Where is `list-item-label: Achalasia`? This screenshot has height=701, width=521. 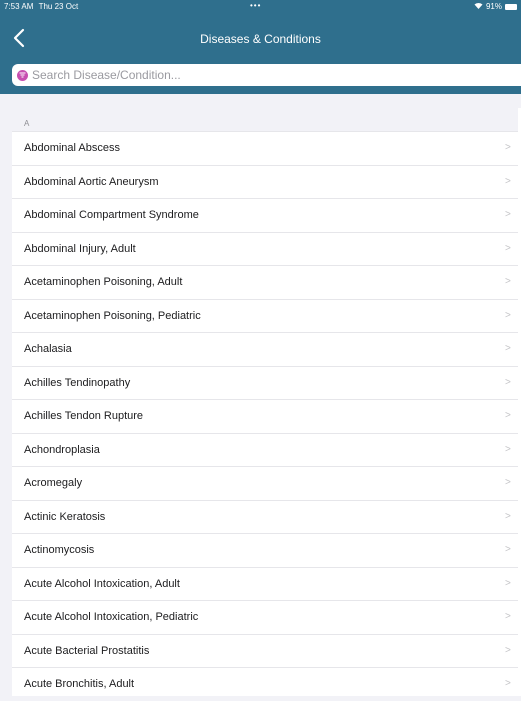
list-item-label: Achalasia is located at coordinates (48, 349).